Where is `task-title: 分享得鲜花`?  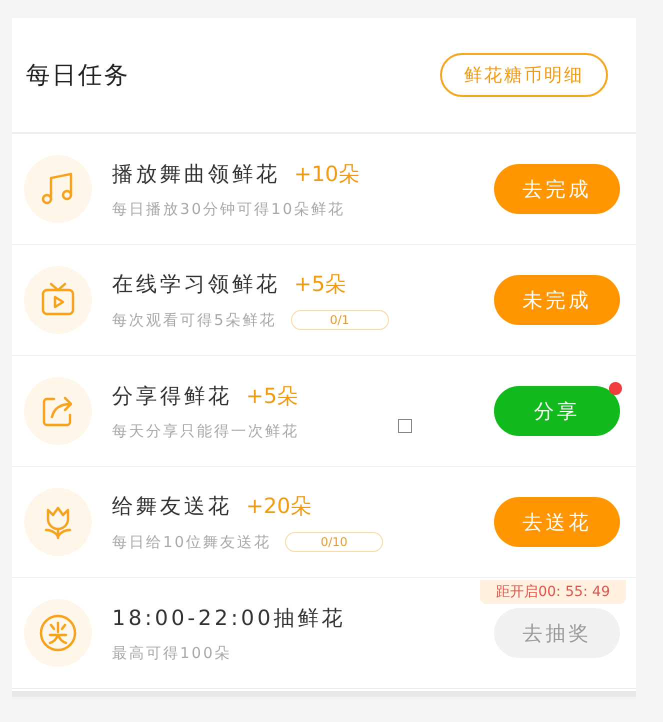 task-title: 分享得鲜花 is located at coordinates (172, 396).